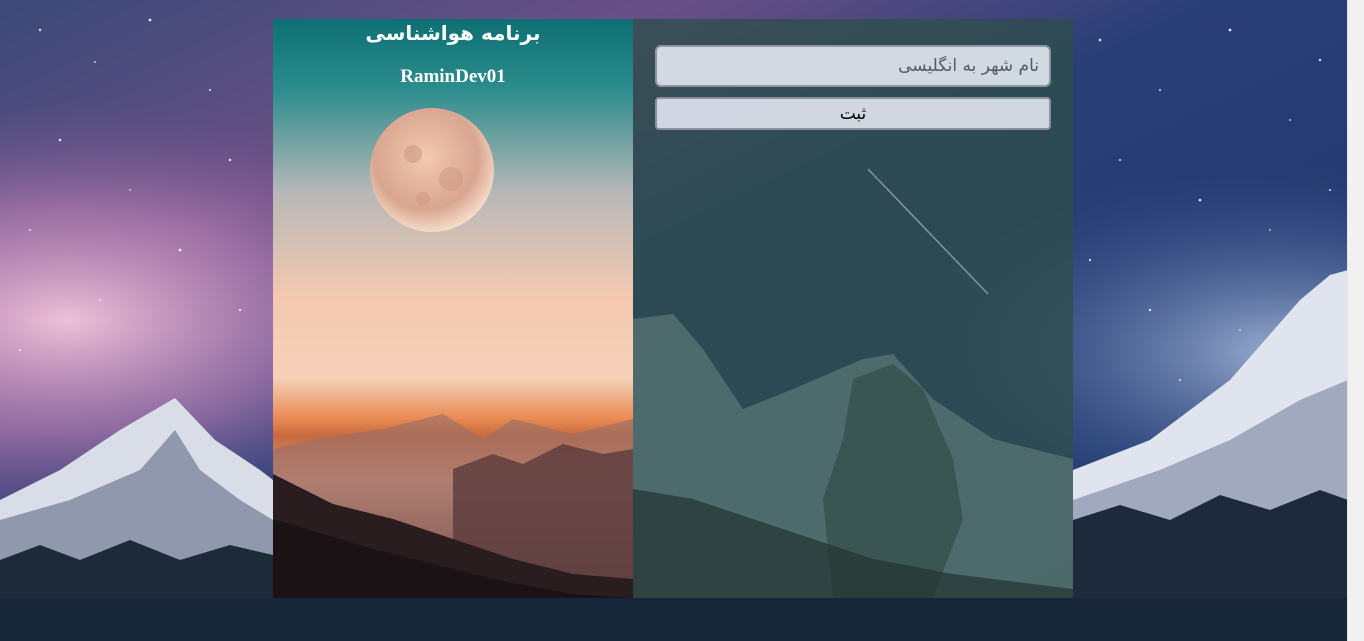  What do you see at coordinates (853, 66) in the screenshot?
I see `city-name-input` at bounding box center [853, 66].